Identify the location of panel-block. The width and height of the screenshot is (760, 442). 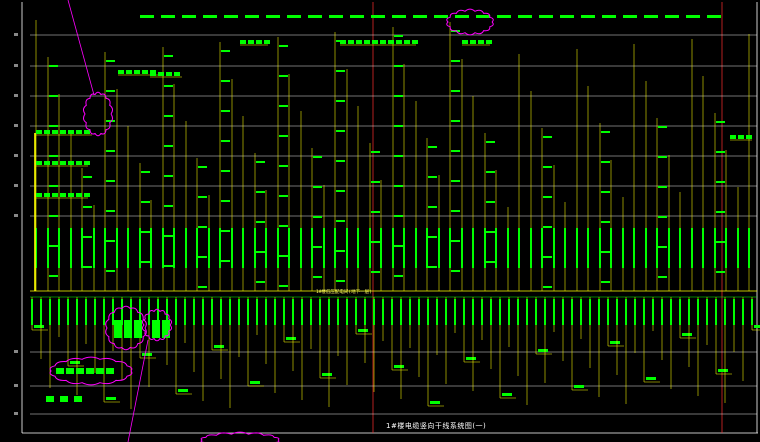
(156, 329).